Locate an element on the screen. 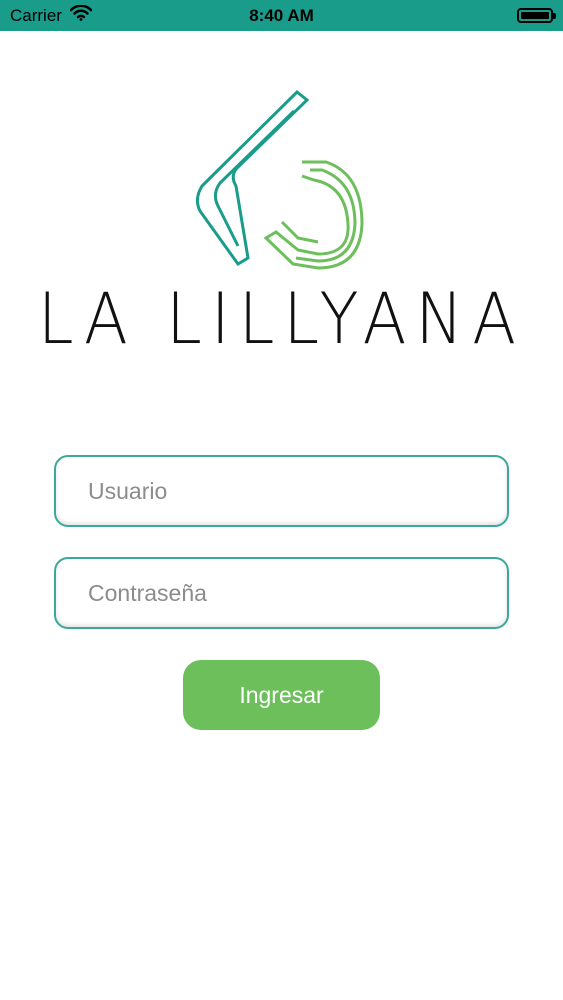 The image size is (563, 1000). battery-fill is located at coordinates (535, 15).